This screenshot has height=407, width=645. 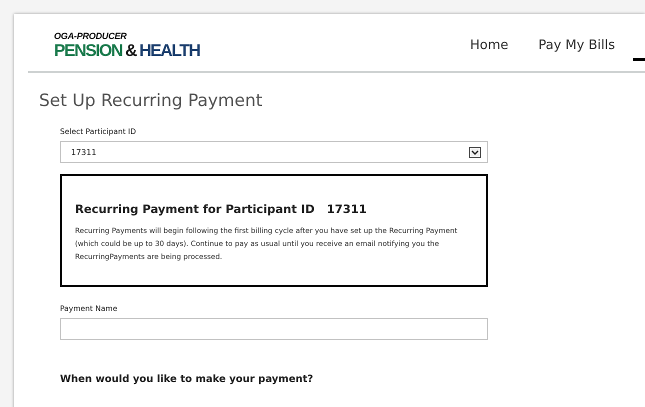 What do you see at coordinates (475, 152) in the screenshot?
I see `chevron-down-icon` at bounding box center [475, 152].